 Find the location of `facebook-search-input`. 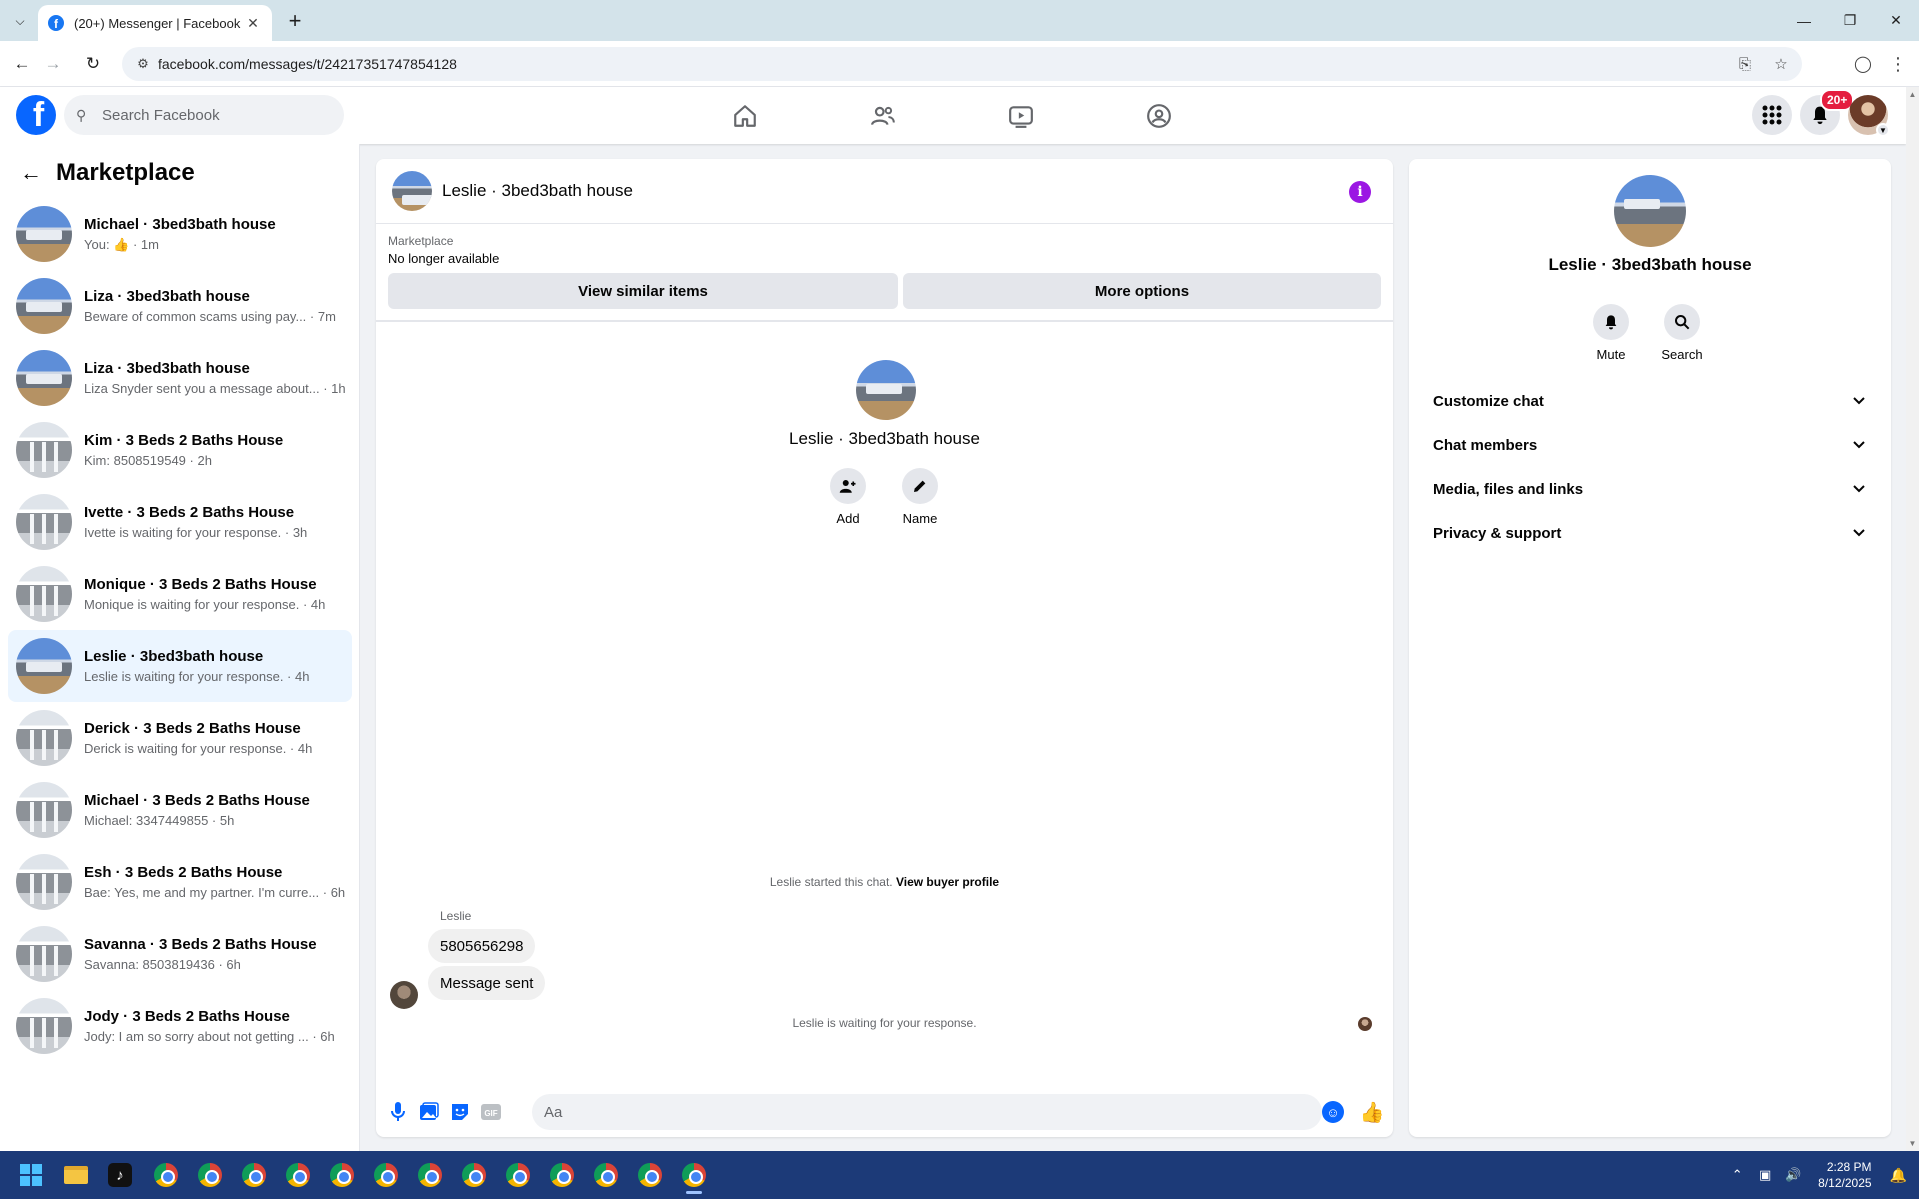

facebook-search-input is located at coordinates (212, 115).